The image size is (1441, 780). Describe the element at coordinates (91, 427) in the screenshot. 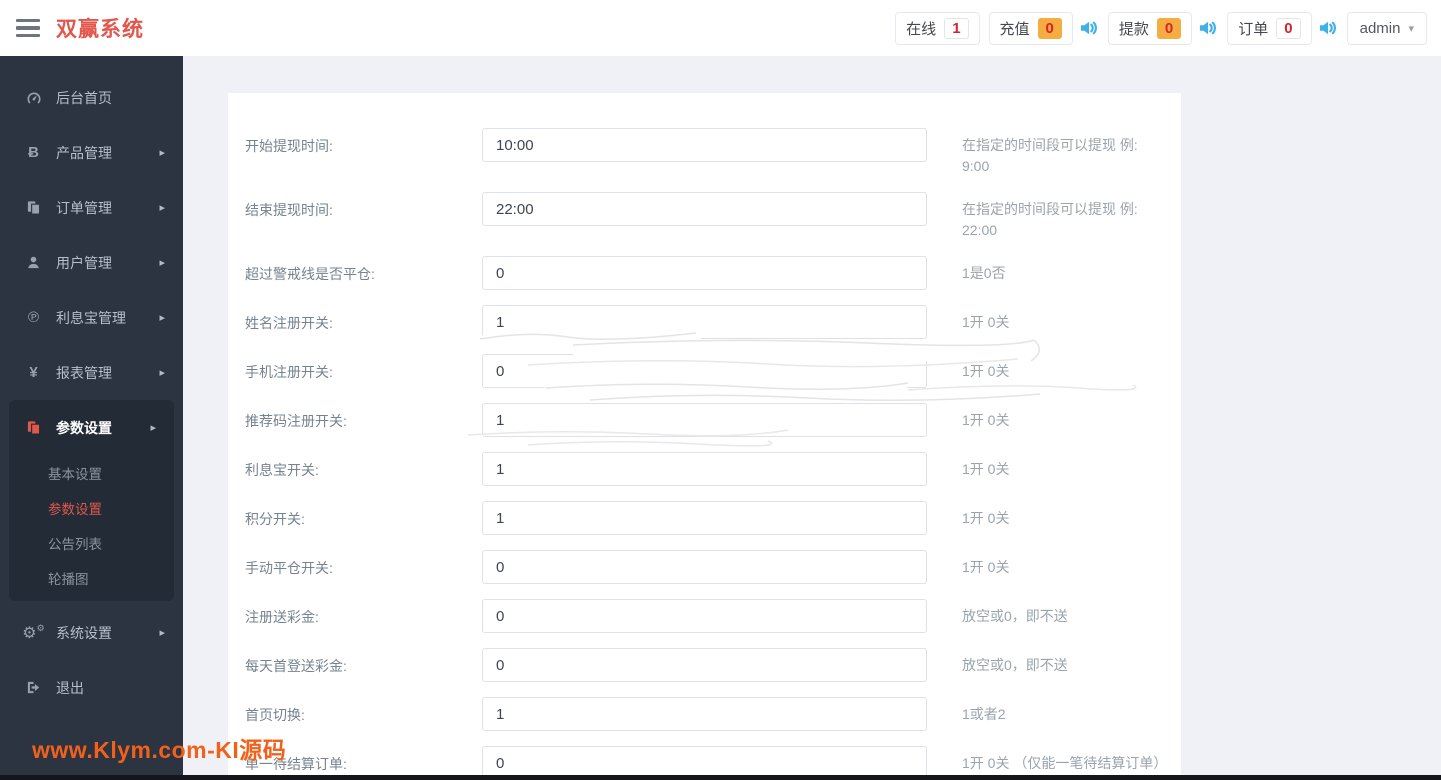

I see `sidebar-item: 参数设置 ▸` at that location.